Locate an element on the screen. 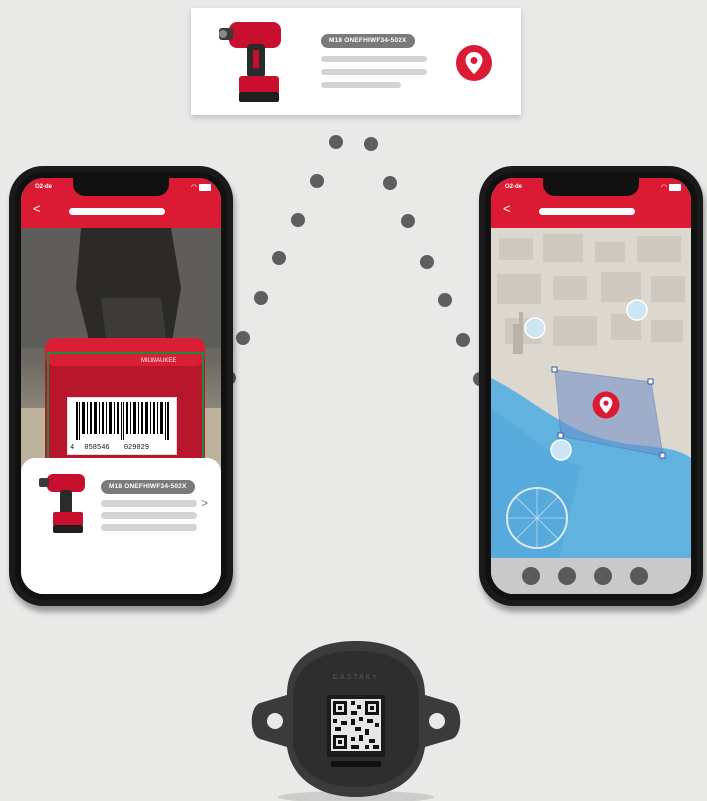  top-product-card: M18 ONEFHIWF34-502X is located at coordinates (356, 61).